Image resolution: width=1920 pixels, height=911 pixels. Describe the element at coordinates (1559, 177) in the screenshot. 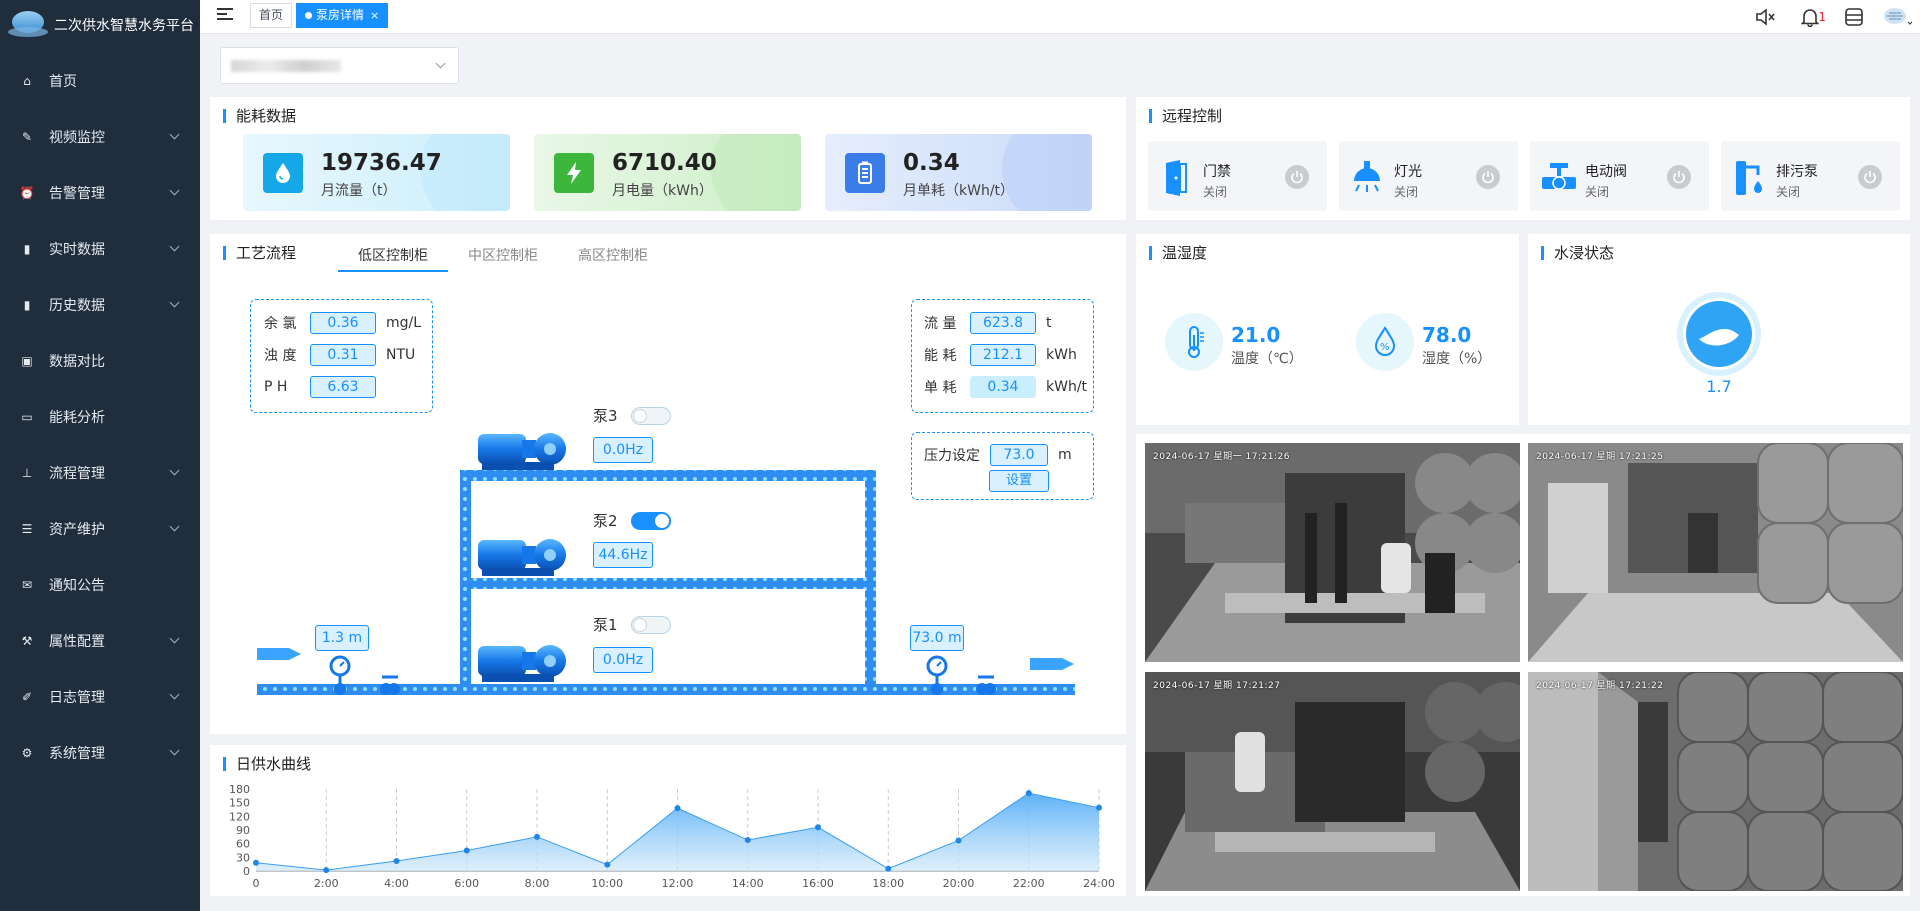

I see `valve-icon` at that location.